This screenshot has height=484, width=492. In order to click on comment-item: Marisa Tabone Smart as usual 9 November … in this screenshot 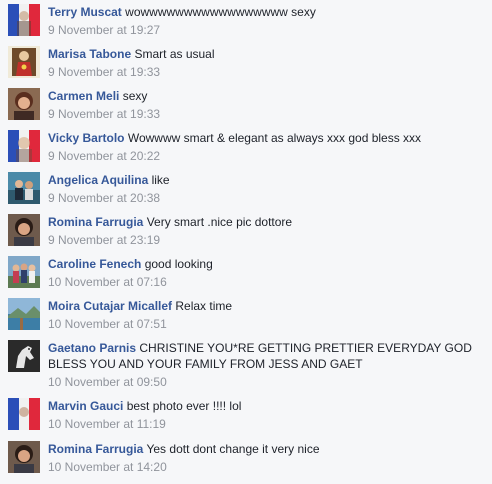, I will do `click(248, 63)`.